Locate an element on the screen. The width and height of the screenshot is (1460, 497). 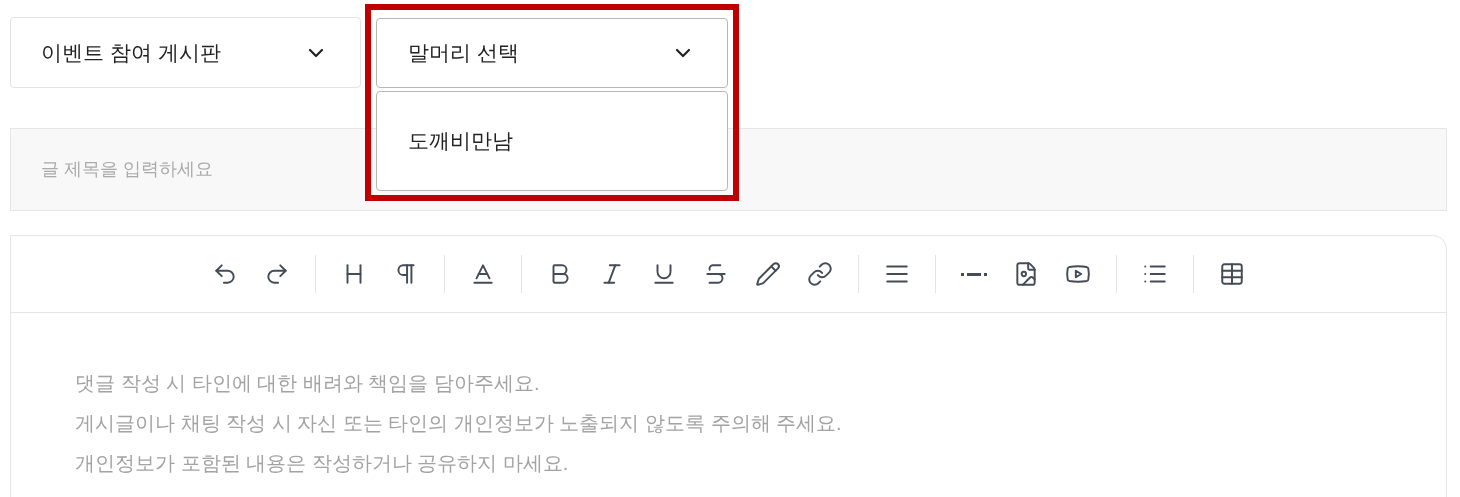
undo-icon is located at coordinates (225, 274).